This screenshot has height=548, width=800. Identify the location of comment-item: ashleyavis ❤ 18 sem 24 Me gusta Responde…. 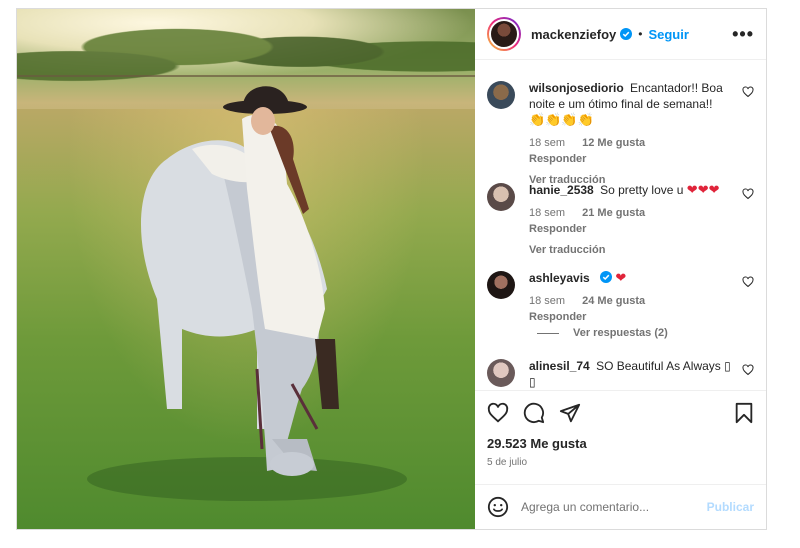
(620, 297).